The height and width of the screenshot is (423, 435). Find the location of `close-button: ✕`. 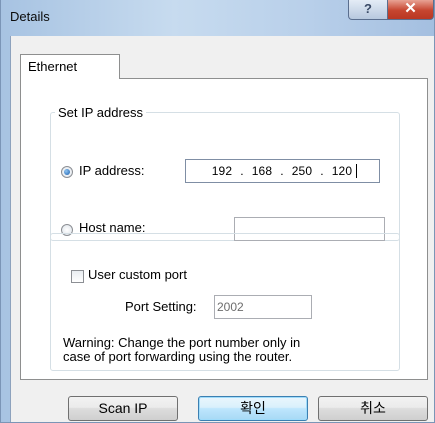

close-button: ✕ is located at coordinates (410, 10).